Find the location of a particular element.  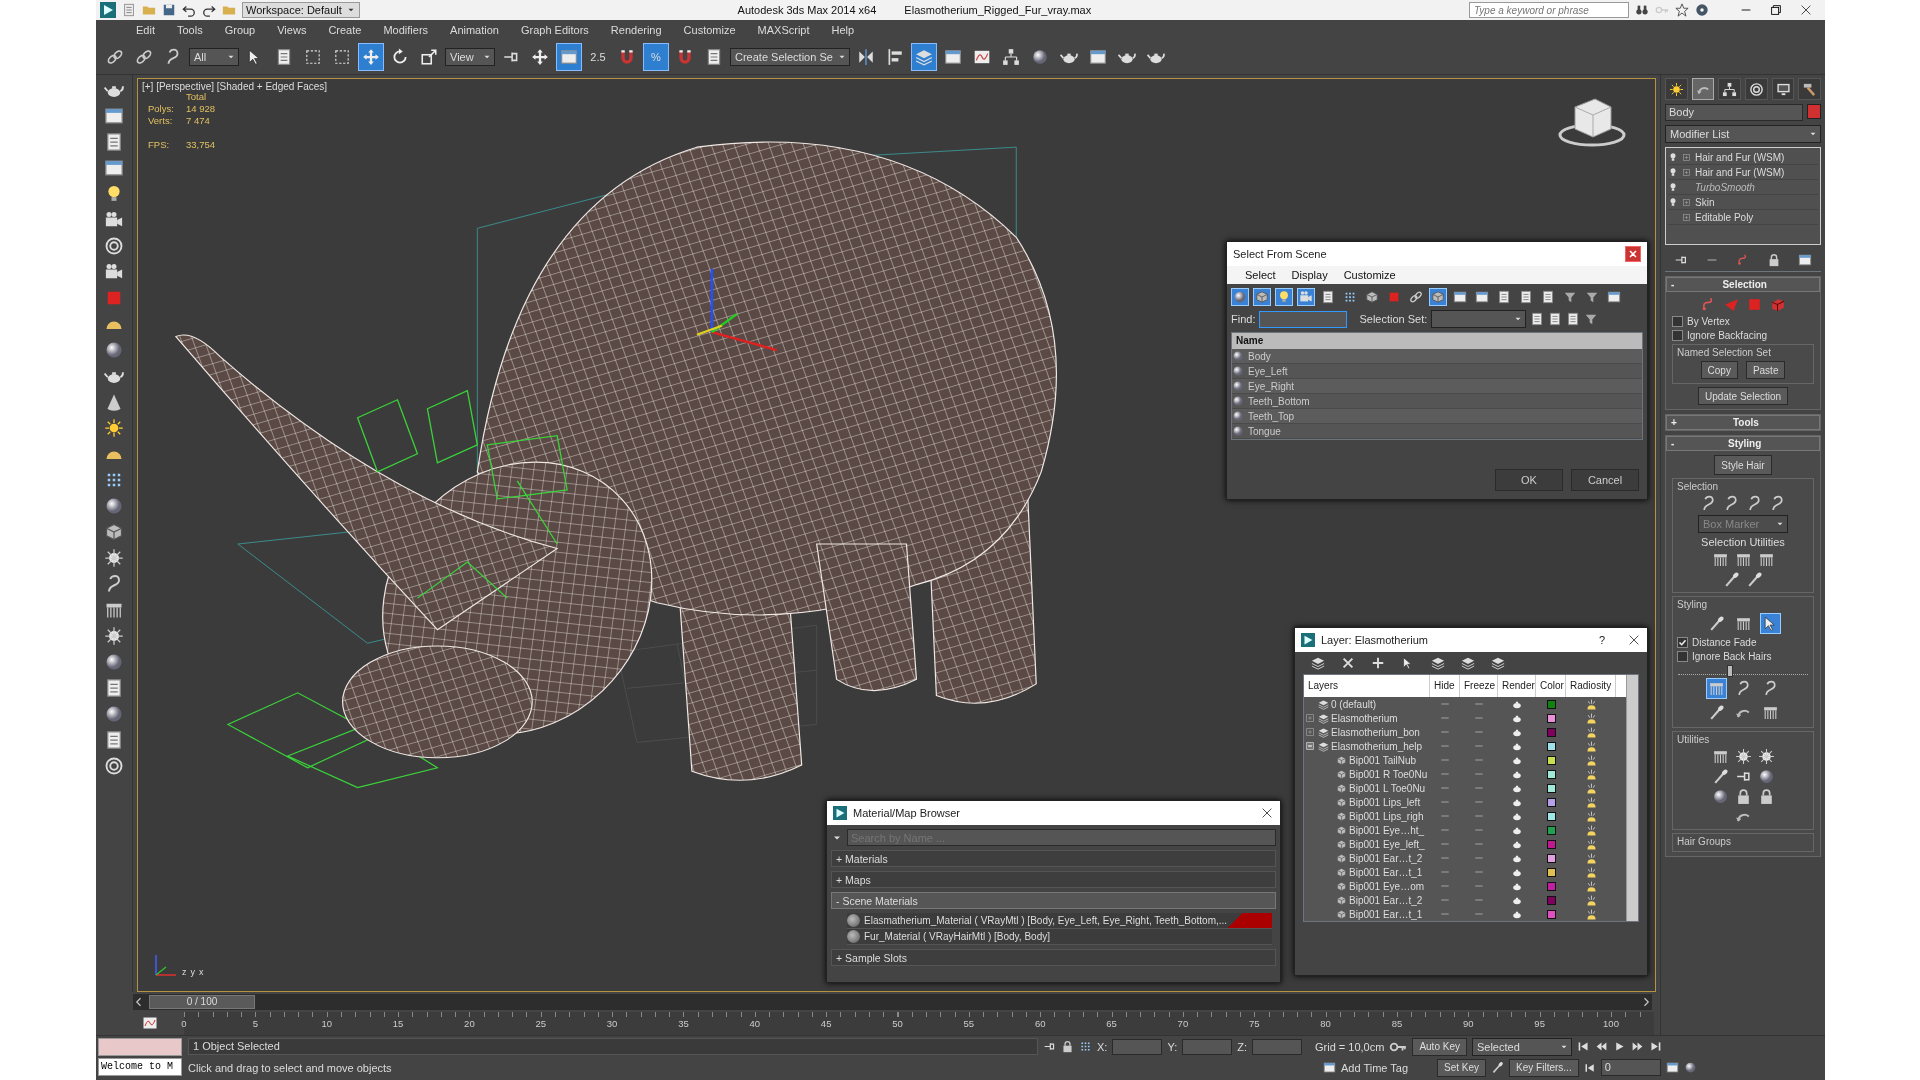

search-field: Type a keyword or phrase is located at coordinates (1549, 10).